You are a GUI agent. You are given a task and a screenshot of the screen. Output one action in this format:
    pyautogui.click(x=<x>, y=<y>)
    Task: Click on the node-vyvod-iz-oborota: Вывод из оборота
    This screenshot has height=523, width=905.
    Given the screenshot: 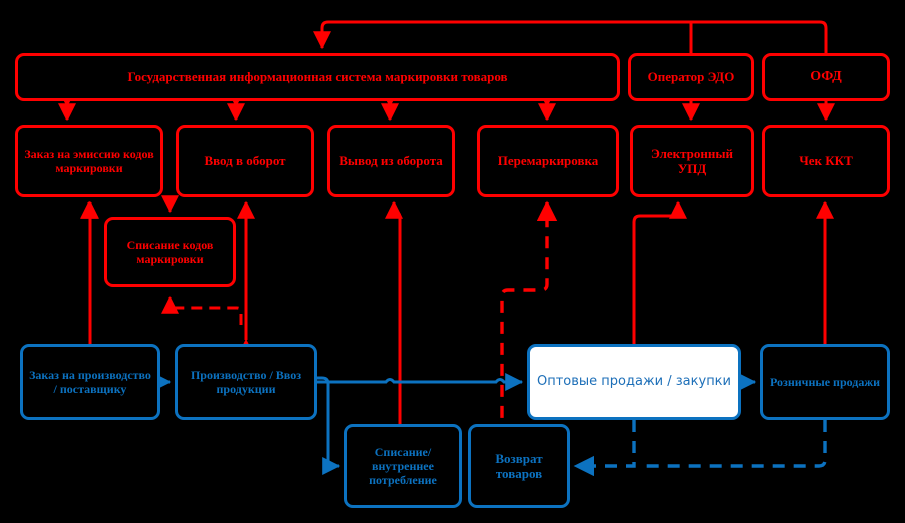 What is the action you would take?
    pyautogui.click(x=391, y=161)
    